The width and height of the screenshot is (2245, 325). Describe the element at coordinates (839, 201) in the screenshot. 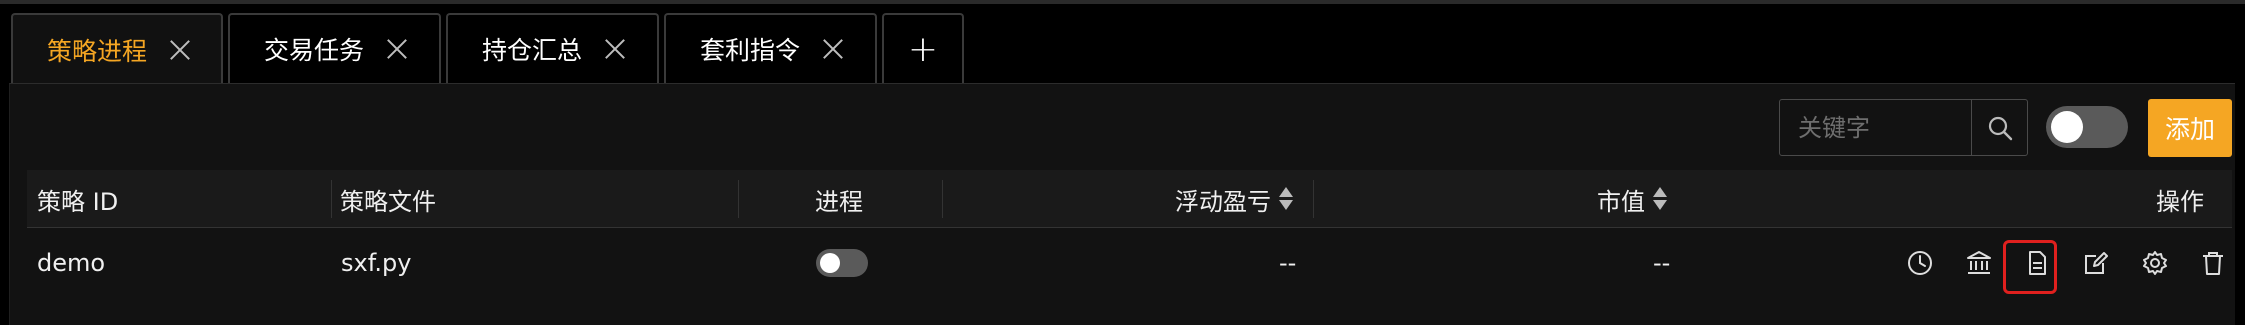

I see `header-process: 进程` at that location.